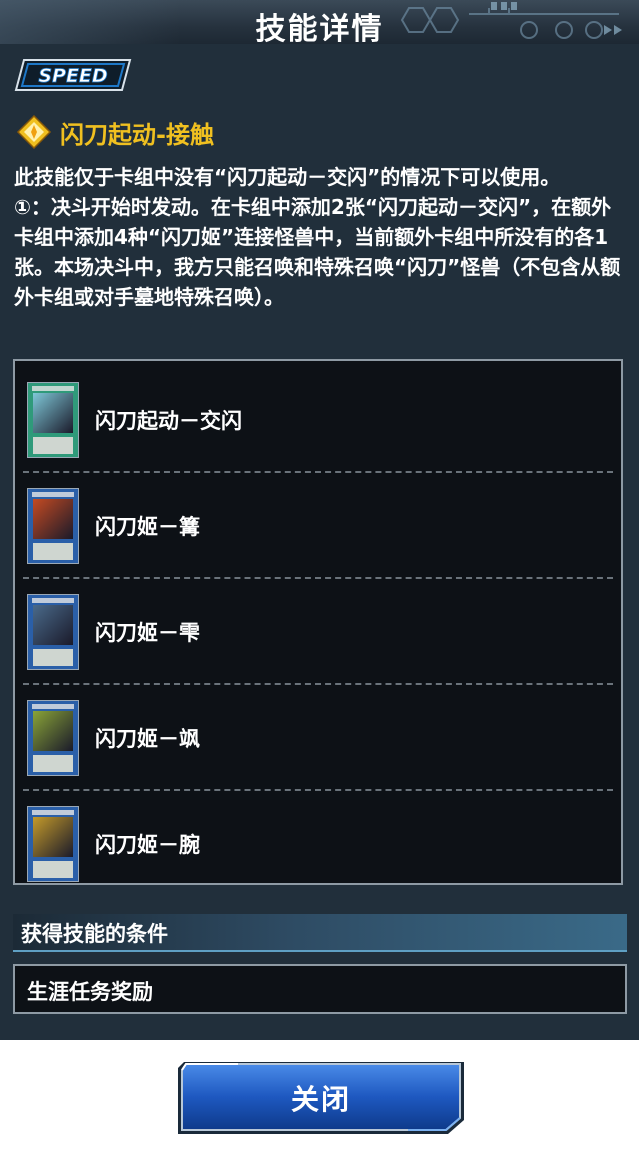  I want to click on skill-name-row: 闪刀起动-接触, so click(115, 132).